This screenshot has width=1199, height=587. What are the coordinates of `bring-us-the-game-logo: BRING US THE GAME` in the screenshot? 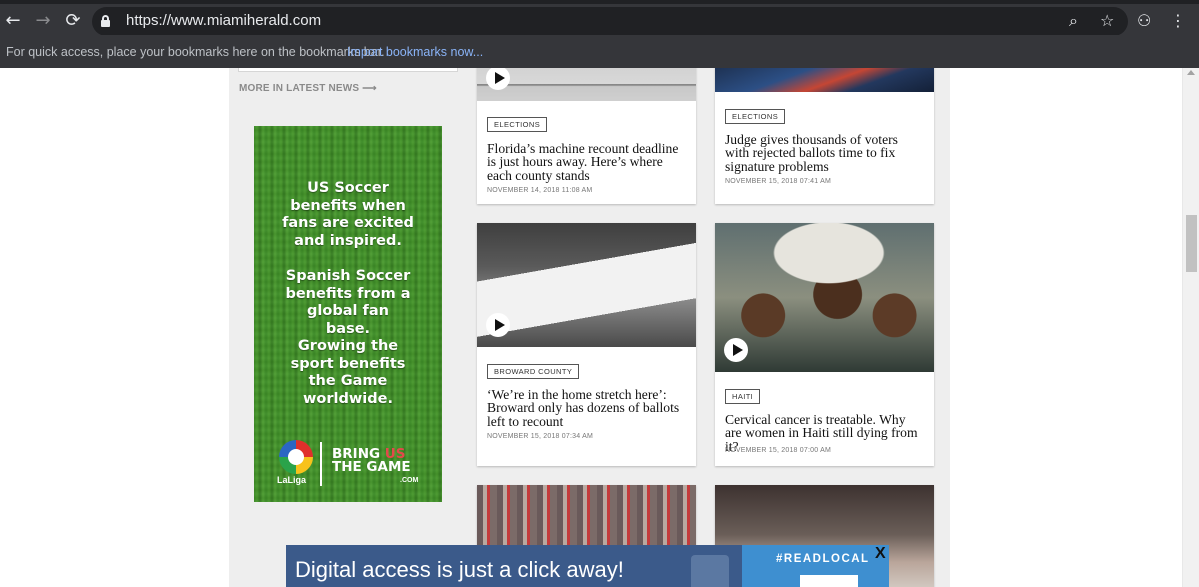 It's located at (371, 461).